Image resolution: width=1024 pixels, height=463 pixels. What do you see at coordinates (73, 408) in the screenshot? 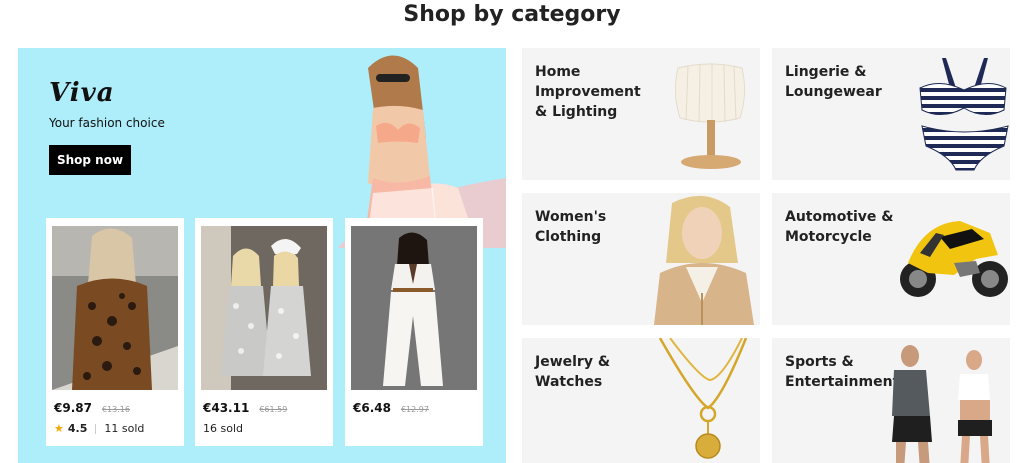
I see `product-price: €9.87` at bounding box center [73, 408].